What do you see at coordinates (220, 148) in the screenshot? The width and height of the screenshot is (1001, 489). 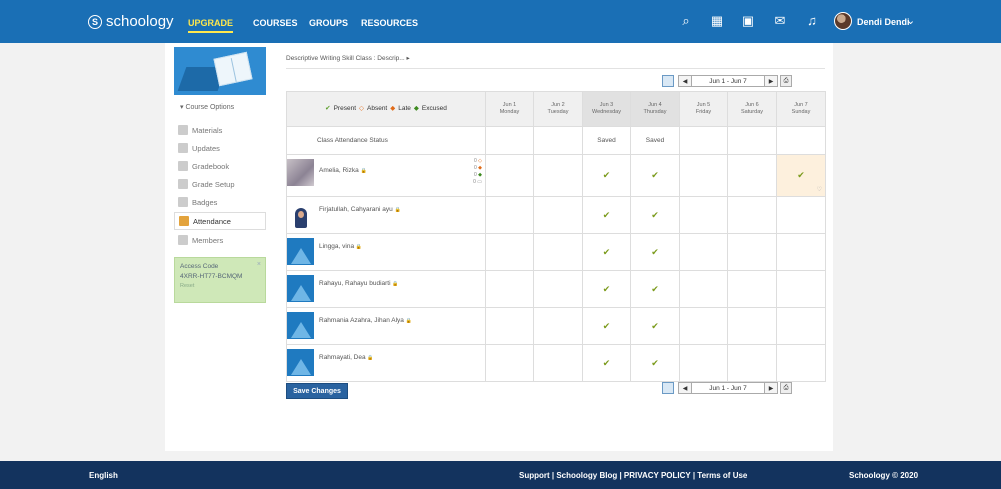 I see `sidebar-item-updates: Updates` at bounding box center [220, 148].